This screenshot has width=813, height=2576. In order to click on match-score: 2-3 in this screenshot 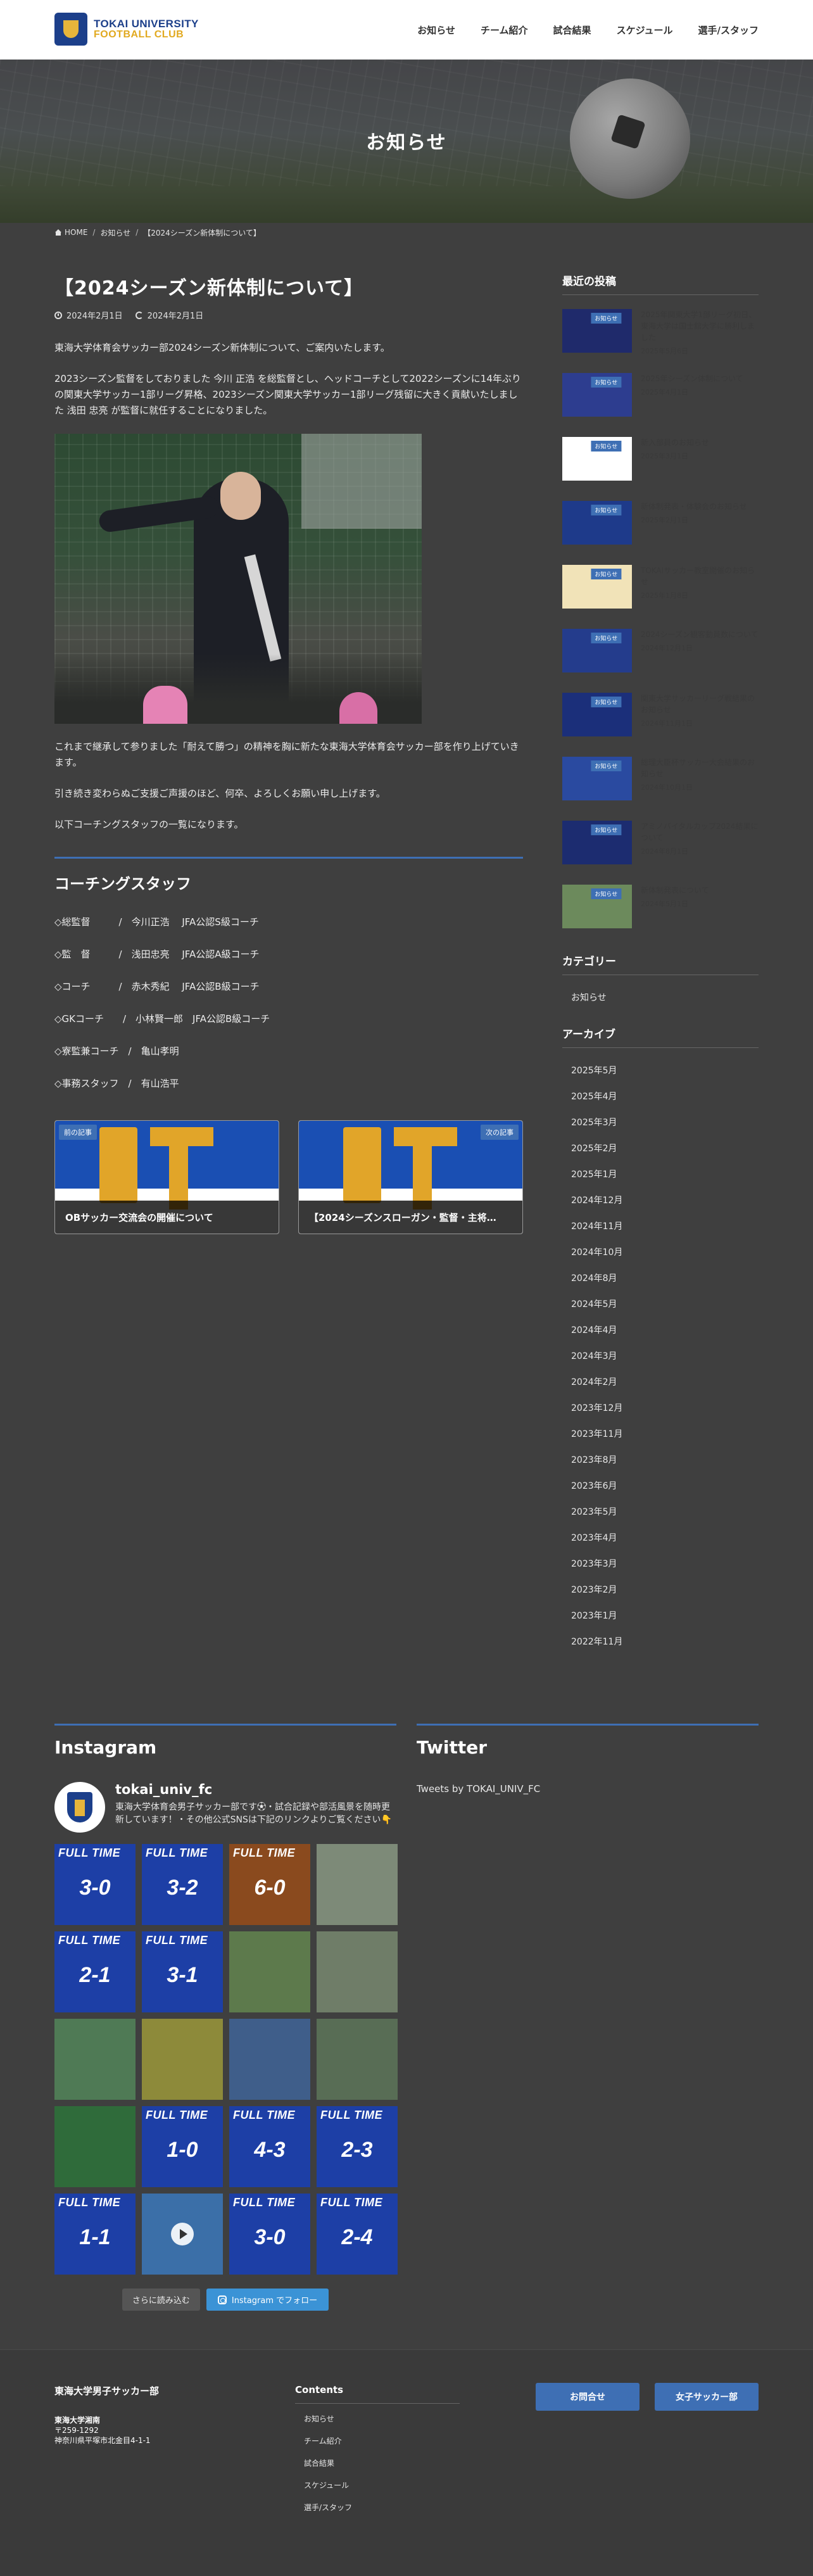, I will do `click(357, 2150)`.